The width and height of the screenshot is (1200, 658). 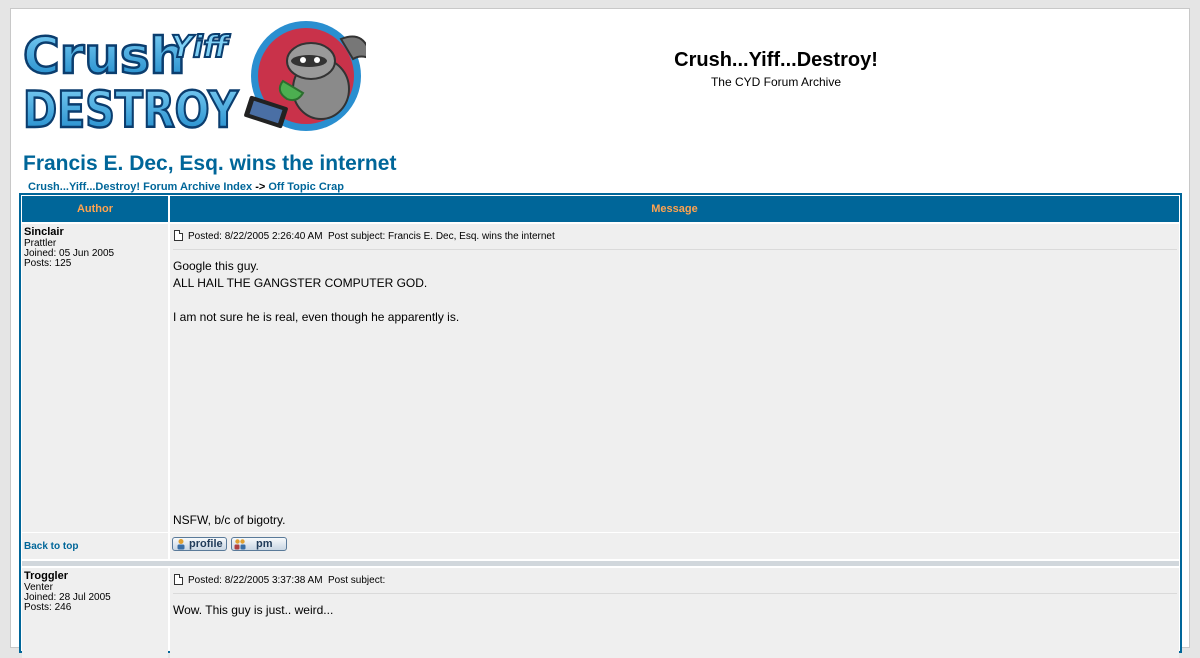 I want to click on post-author-name: Troggler, so click(x=46, y=576).